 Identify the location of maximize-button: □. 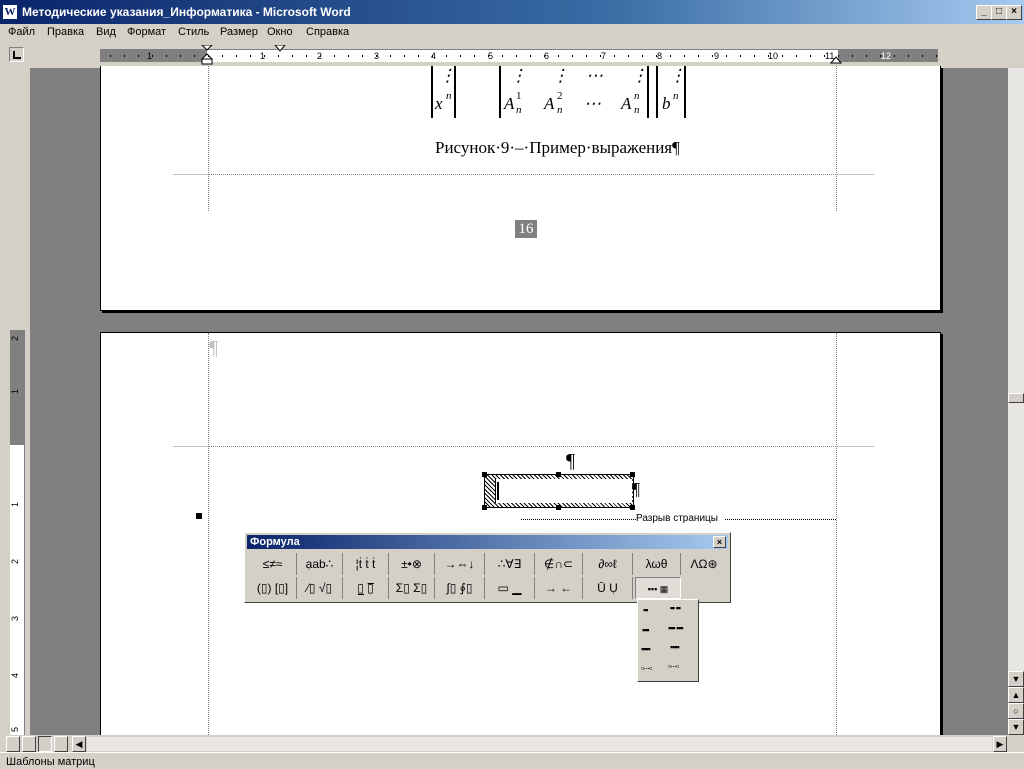
(999, 12).